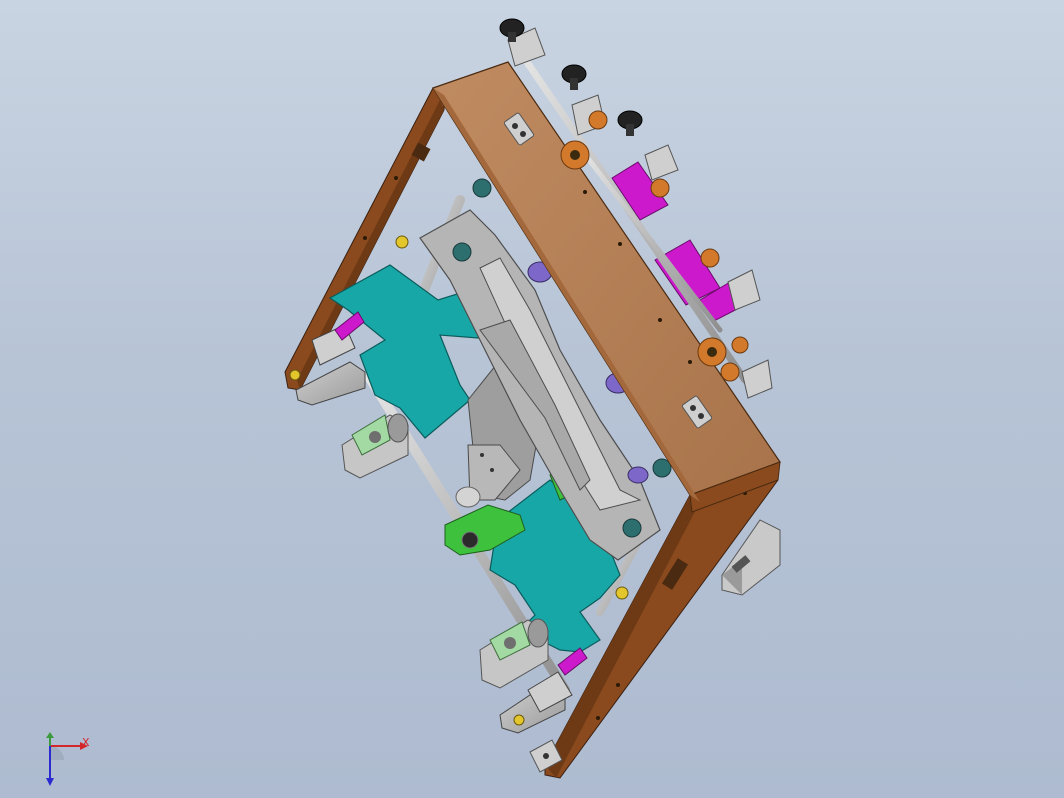 The image size is (1064, 798). What do you see at coordinates (572, 661) in the screenshot?
I see `magenta-clamp-lower` at bounding box center [572, 661].